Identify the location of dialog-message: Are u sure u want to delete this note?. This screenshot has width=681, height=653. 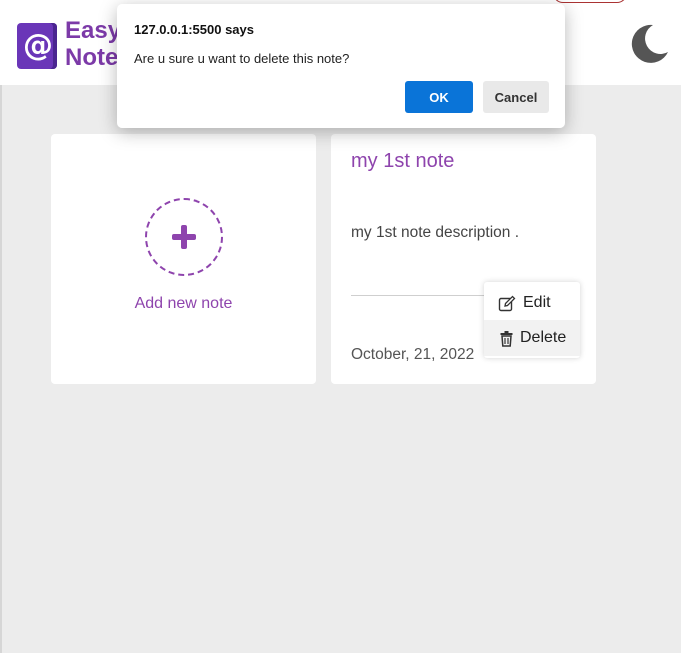
(242, 58).